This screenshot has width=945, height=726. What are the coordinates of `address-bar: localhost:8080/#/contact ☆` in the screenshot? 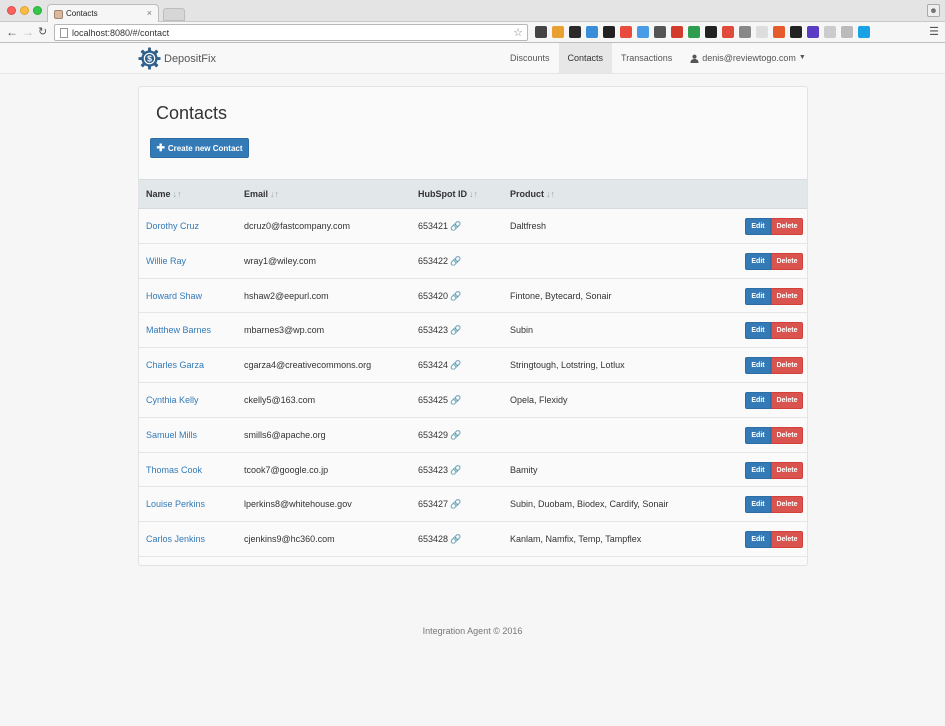 It's located at (291, 32).